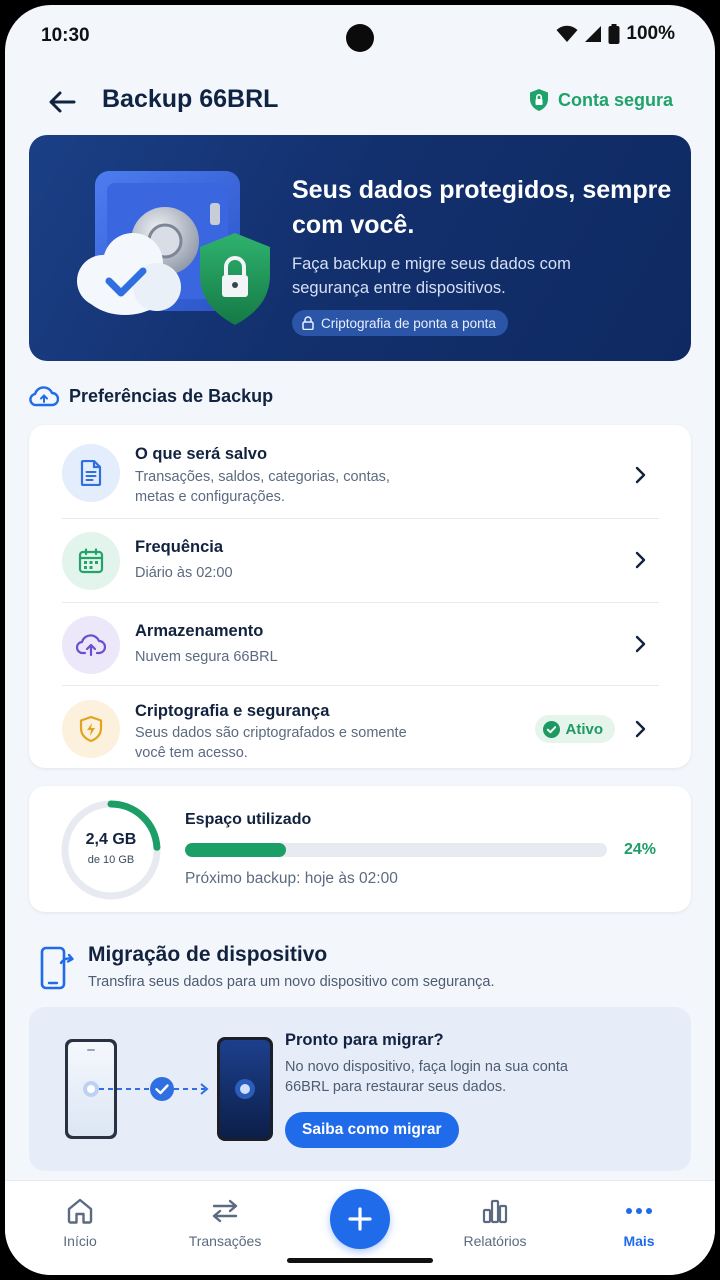 The height and width of the screenshot is (1280, 720). Describe the element at coordinates (236, 850) in the screenshot. I see `storage-progress-fill` at that location.